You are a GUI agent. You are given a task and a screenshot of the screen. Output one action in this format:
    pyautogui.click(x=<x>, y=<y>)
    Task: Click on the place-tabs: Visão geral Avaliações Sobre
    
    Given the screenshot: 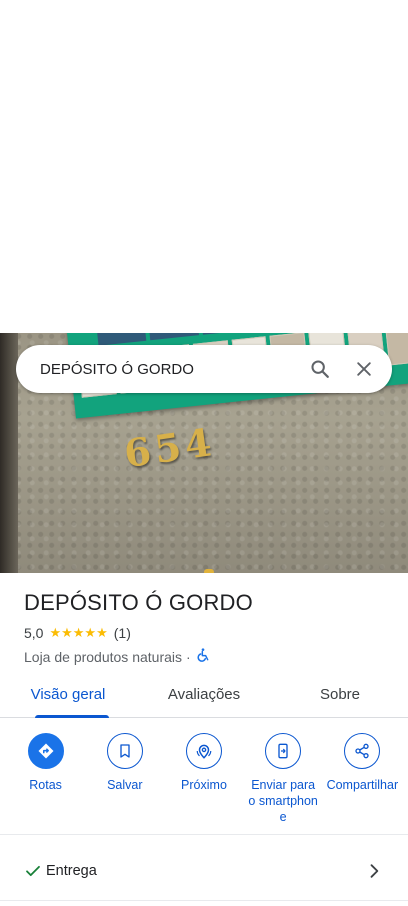 What is the action you would take?
    pyautogui.click(x=204, y=695)
    